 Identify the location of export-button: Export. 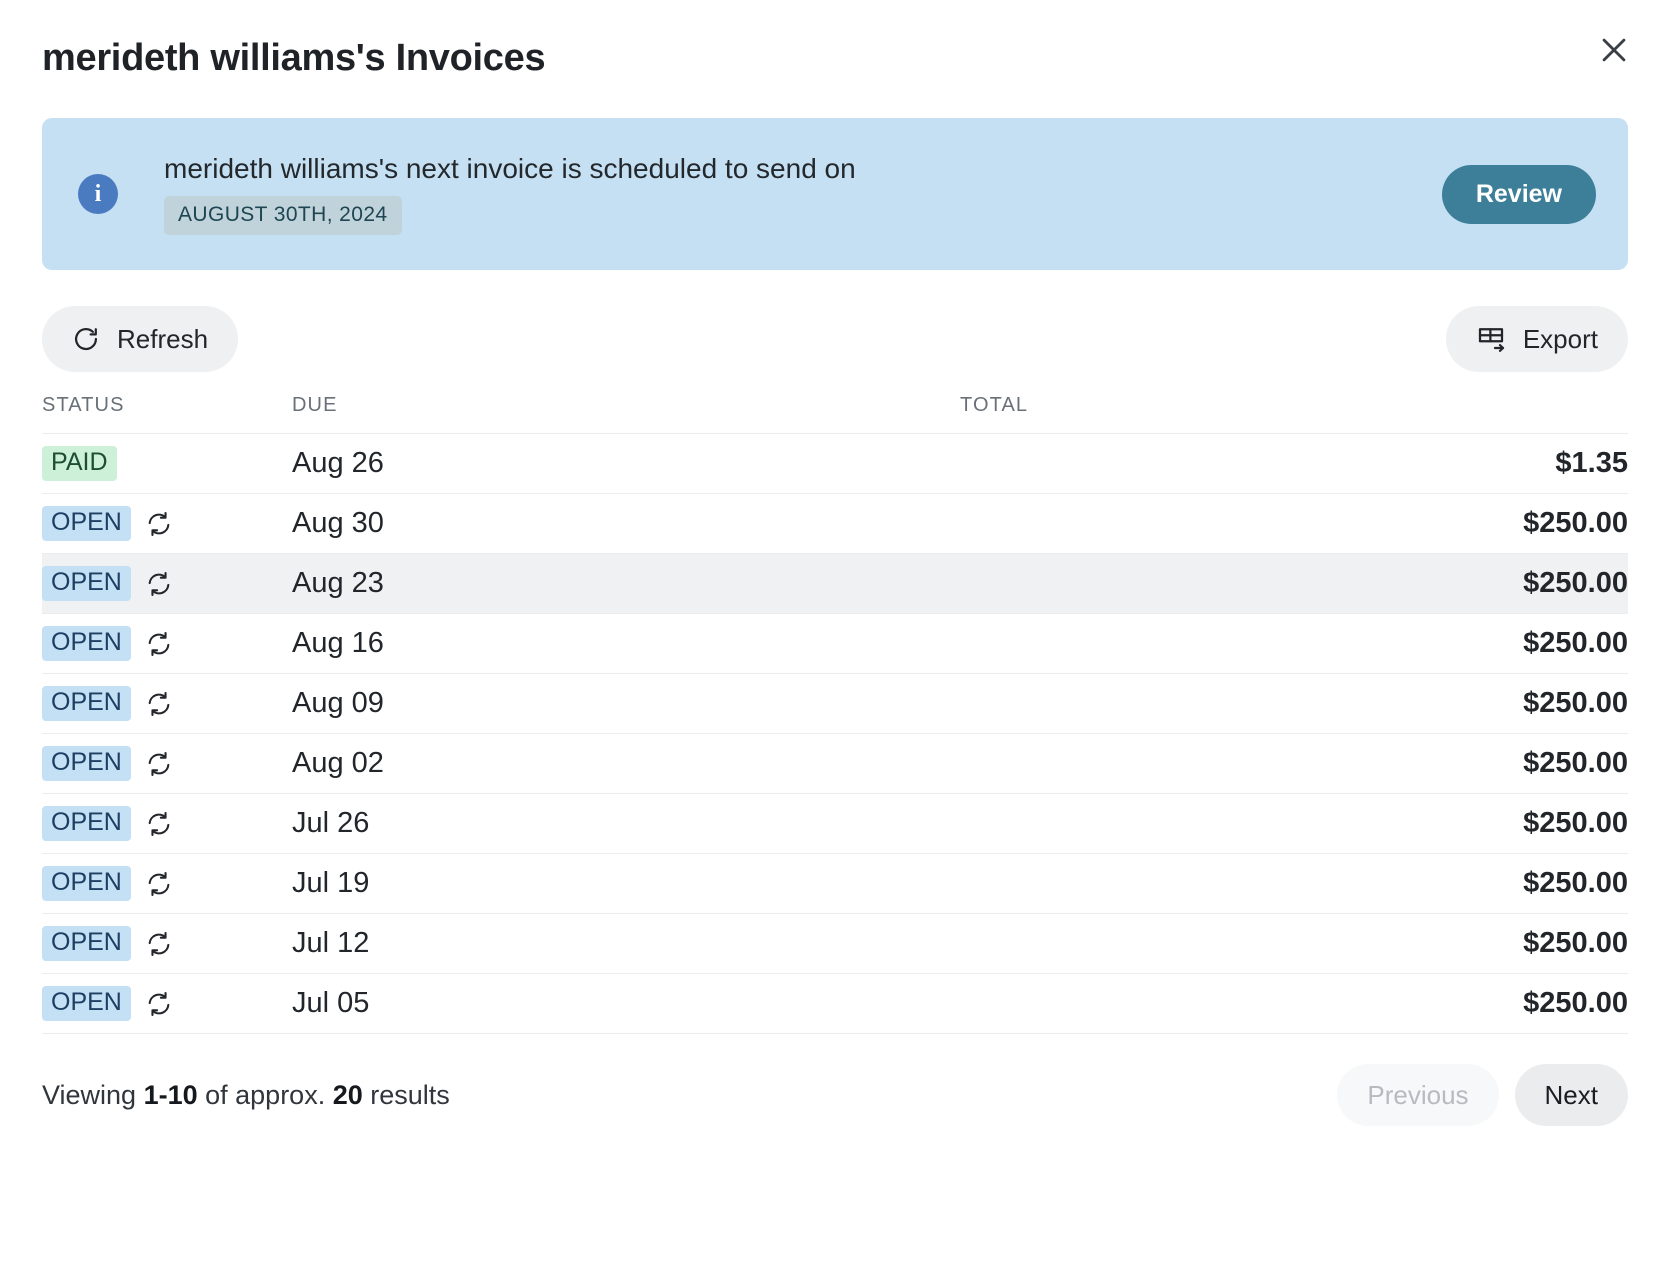
(1536, 339).